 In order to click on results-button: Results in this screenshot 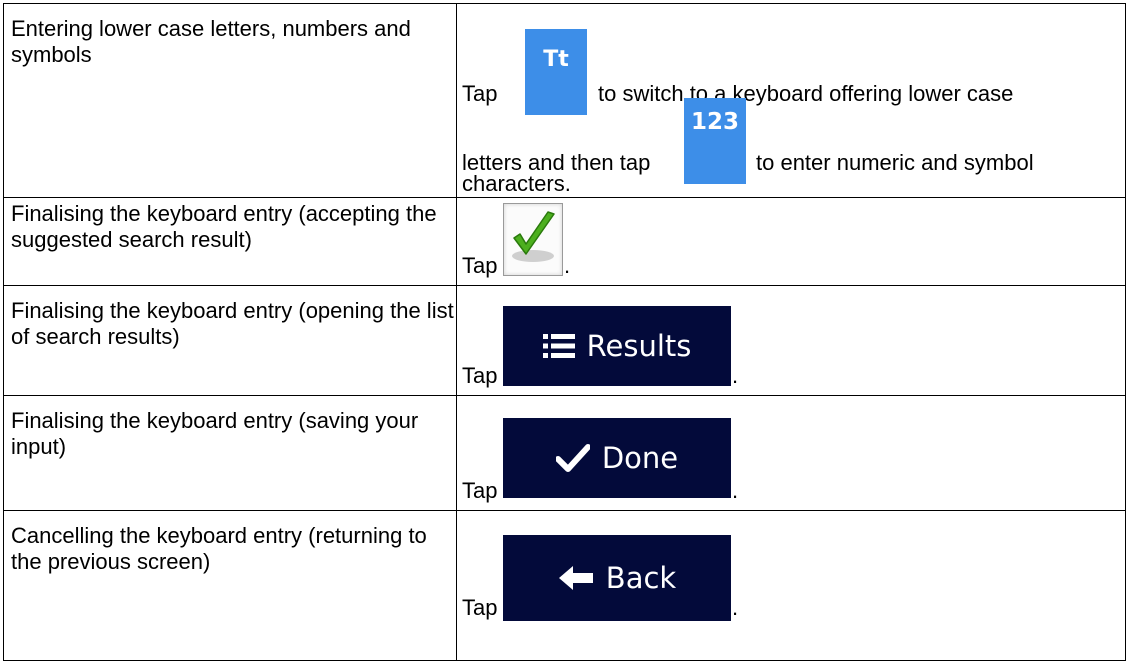, I will do `click(617, 346)`.